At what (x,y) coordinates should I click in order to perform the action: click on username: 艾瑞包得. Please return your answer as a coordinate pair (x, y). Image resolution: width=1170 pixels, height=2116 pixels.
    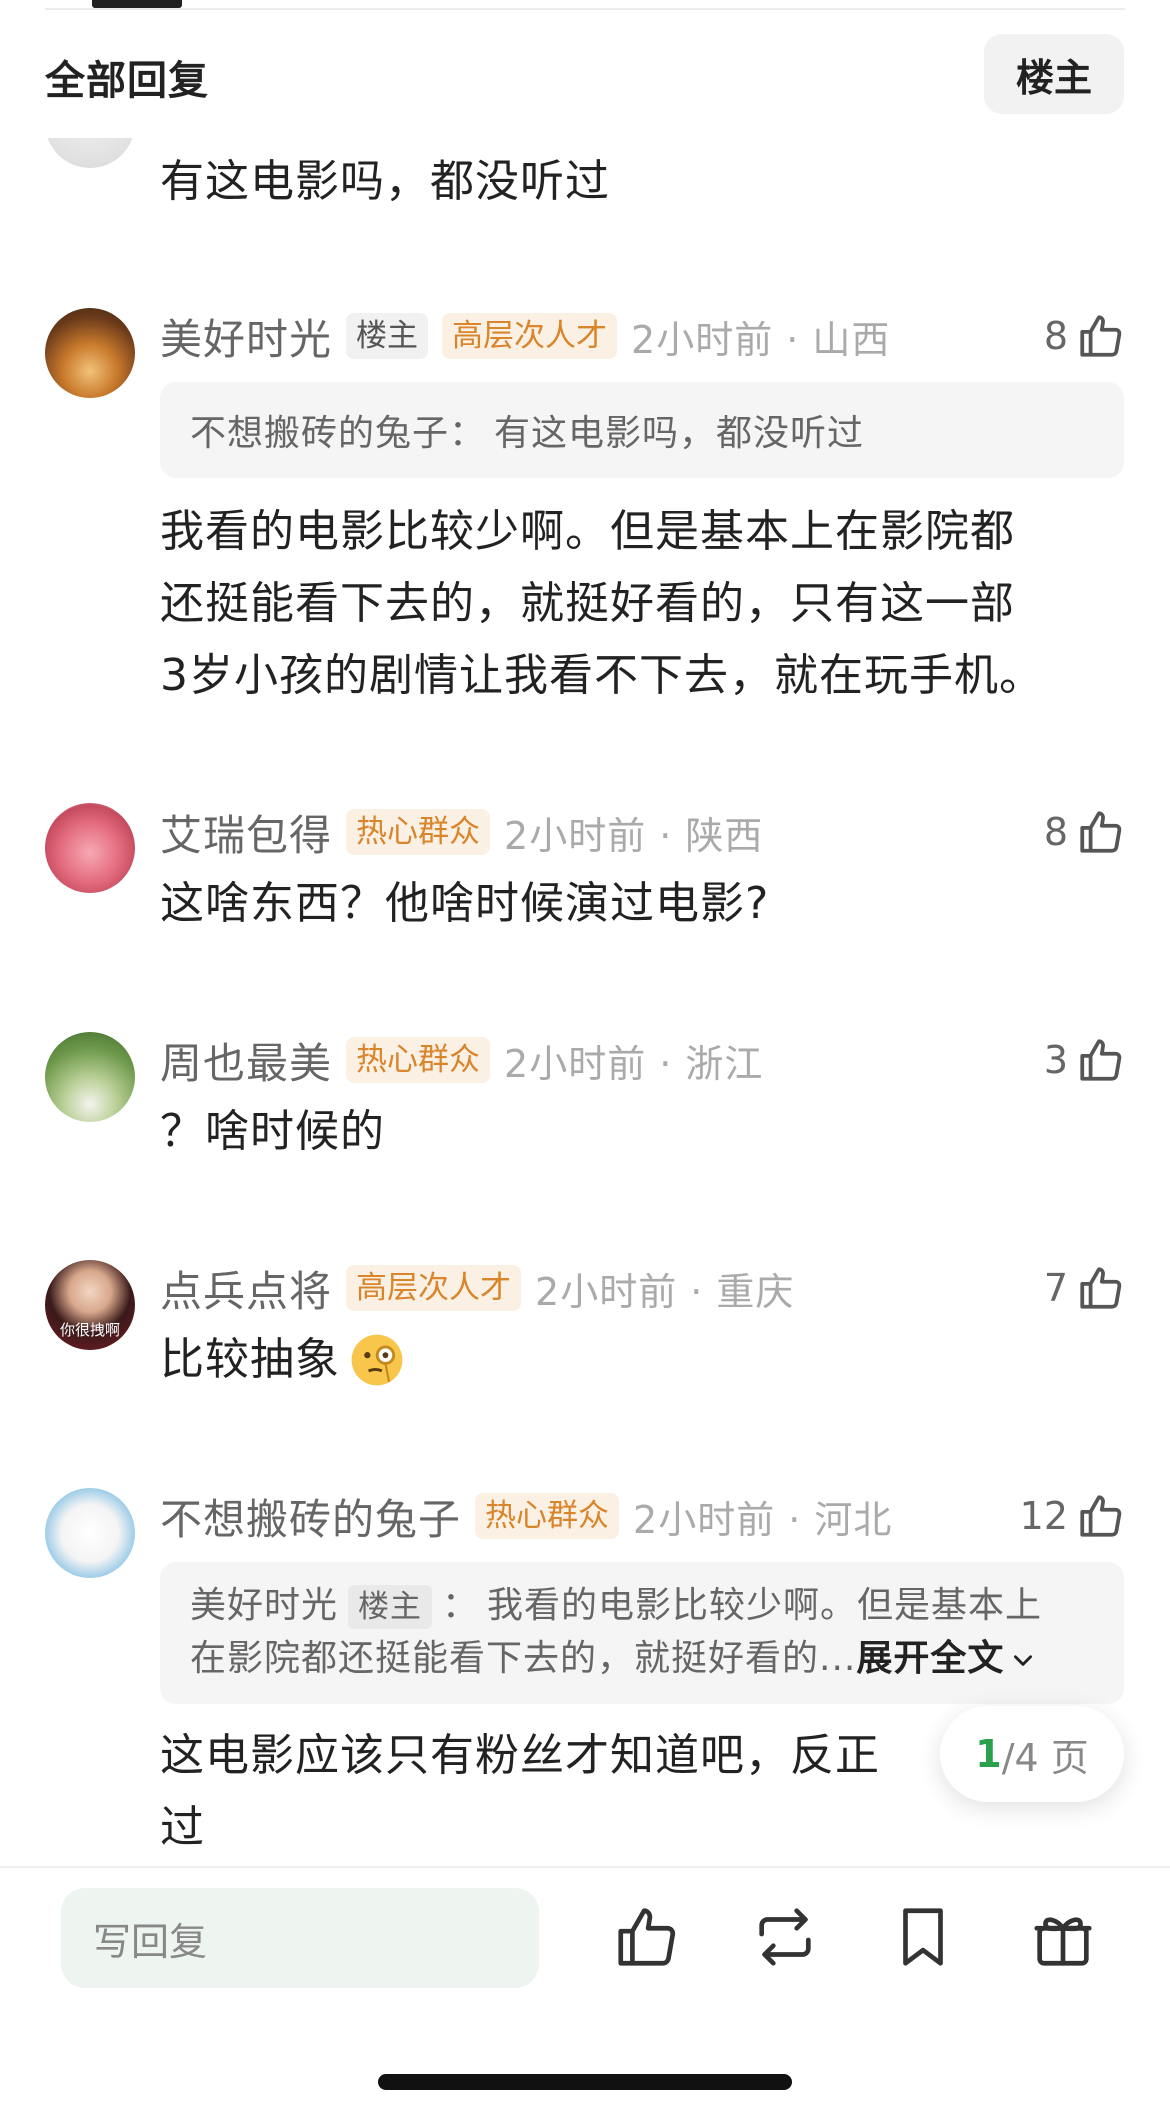
    Looking at the image, I should click on (246, 832).